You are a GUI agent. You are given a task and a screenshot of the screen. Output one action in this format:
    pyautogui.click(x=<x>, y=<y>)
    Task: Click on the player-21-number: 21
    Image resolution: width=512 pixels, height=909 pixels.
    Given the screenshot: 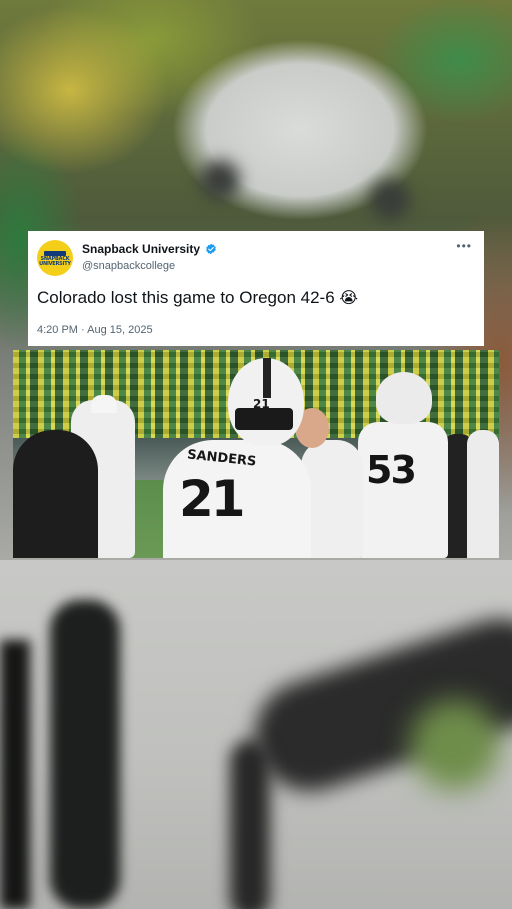 What is the action you would take?
    pyautogui.click(x=212, y=499)
    